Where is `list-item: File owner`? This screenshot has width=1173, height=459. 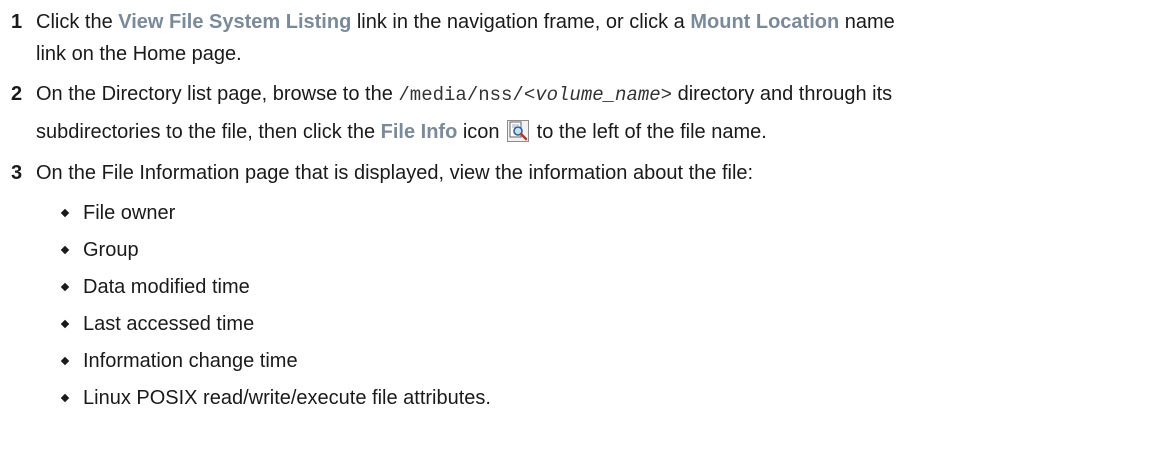 list-item: File owner is located at coordinates (616, 213).